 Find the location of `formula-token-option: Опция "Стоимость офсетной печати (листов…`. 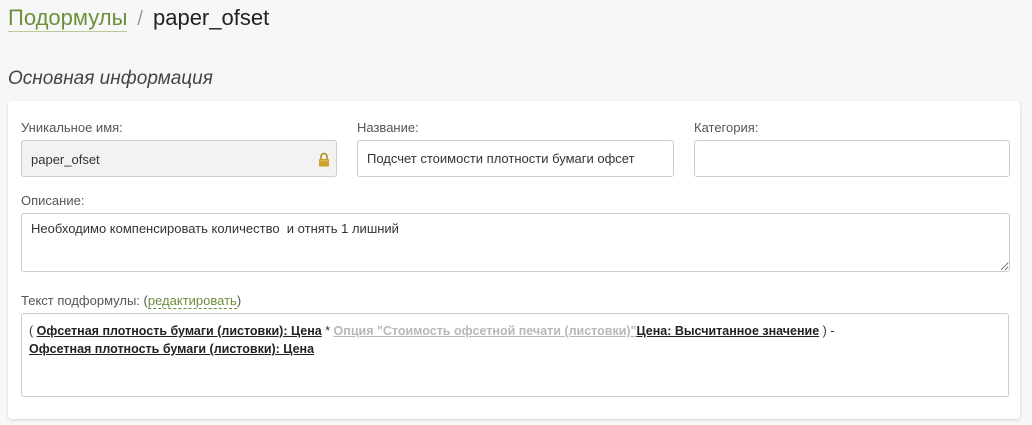

formula-token-option: Опция "Стоимость офсетной печати (листов… is located at coordinates (485, 331).